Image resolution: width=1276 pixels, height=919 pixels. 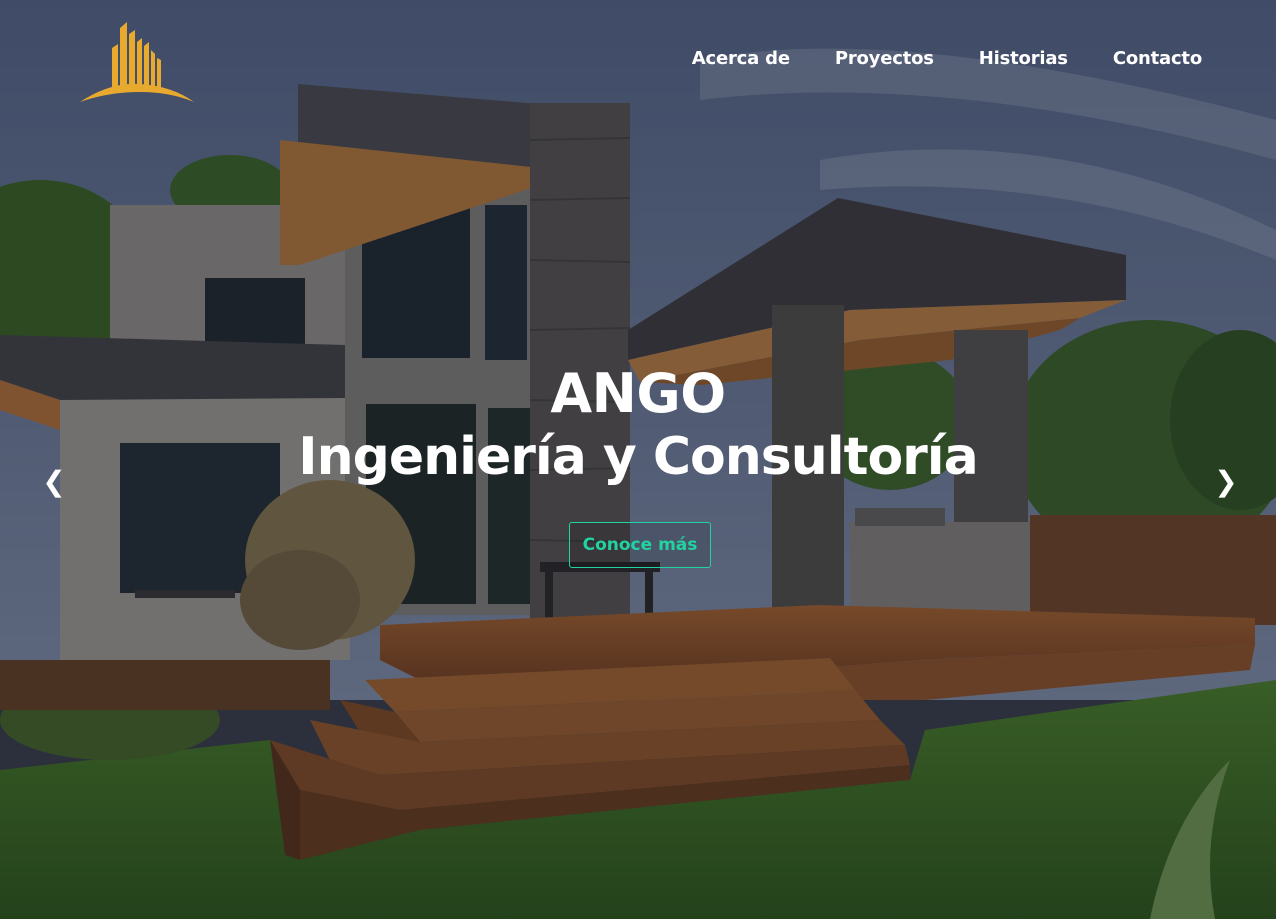 What do you see at coordinates (137, 62) in the screenshot?
I see `building-skyline-logo` at bounding box center [137, 62].